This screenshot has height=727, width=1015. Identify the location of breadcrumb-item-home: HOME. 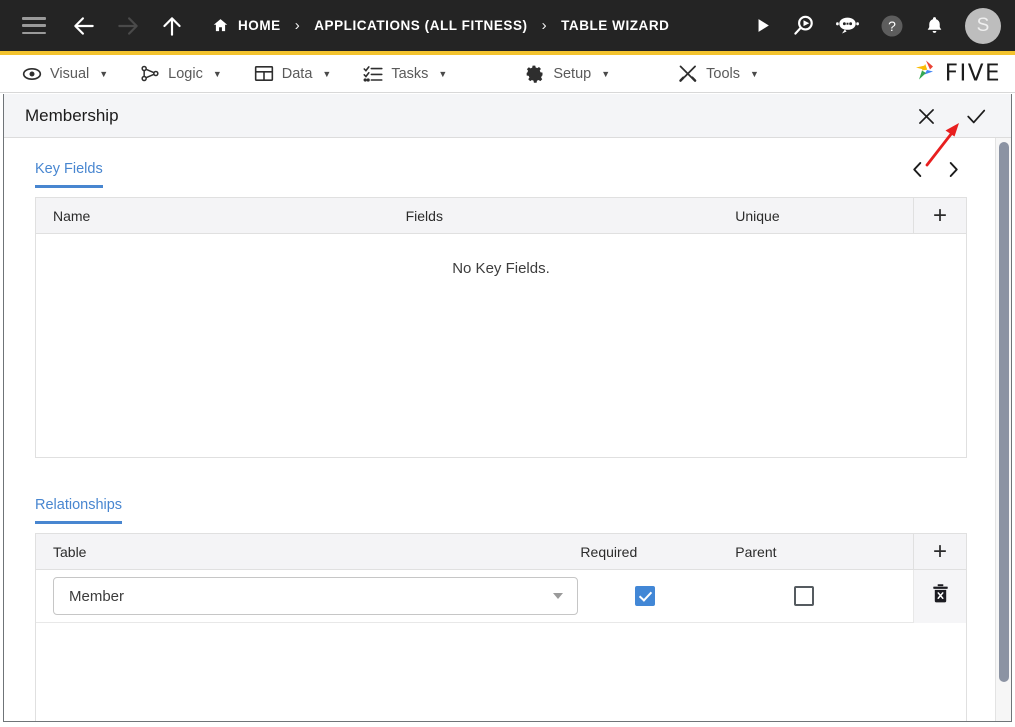
(259, 25).